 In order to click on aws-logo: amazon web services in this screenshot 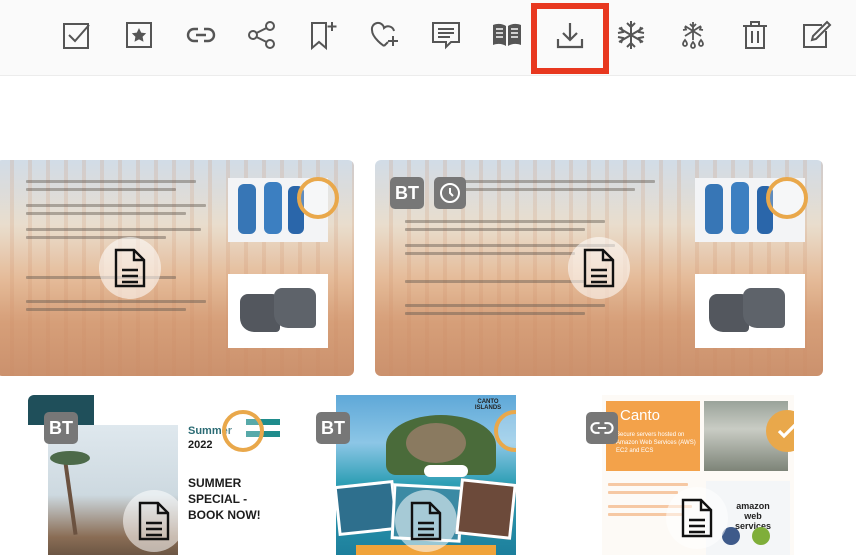, I will do `click(753, 516)`.